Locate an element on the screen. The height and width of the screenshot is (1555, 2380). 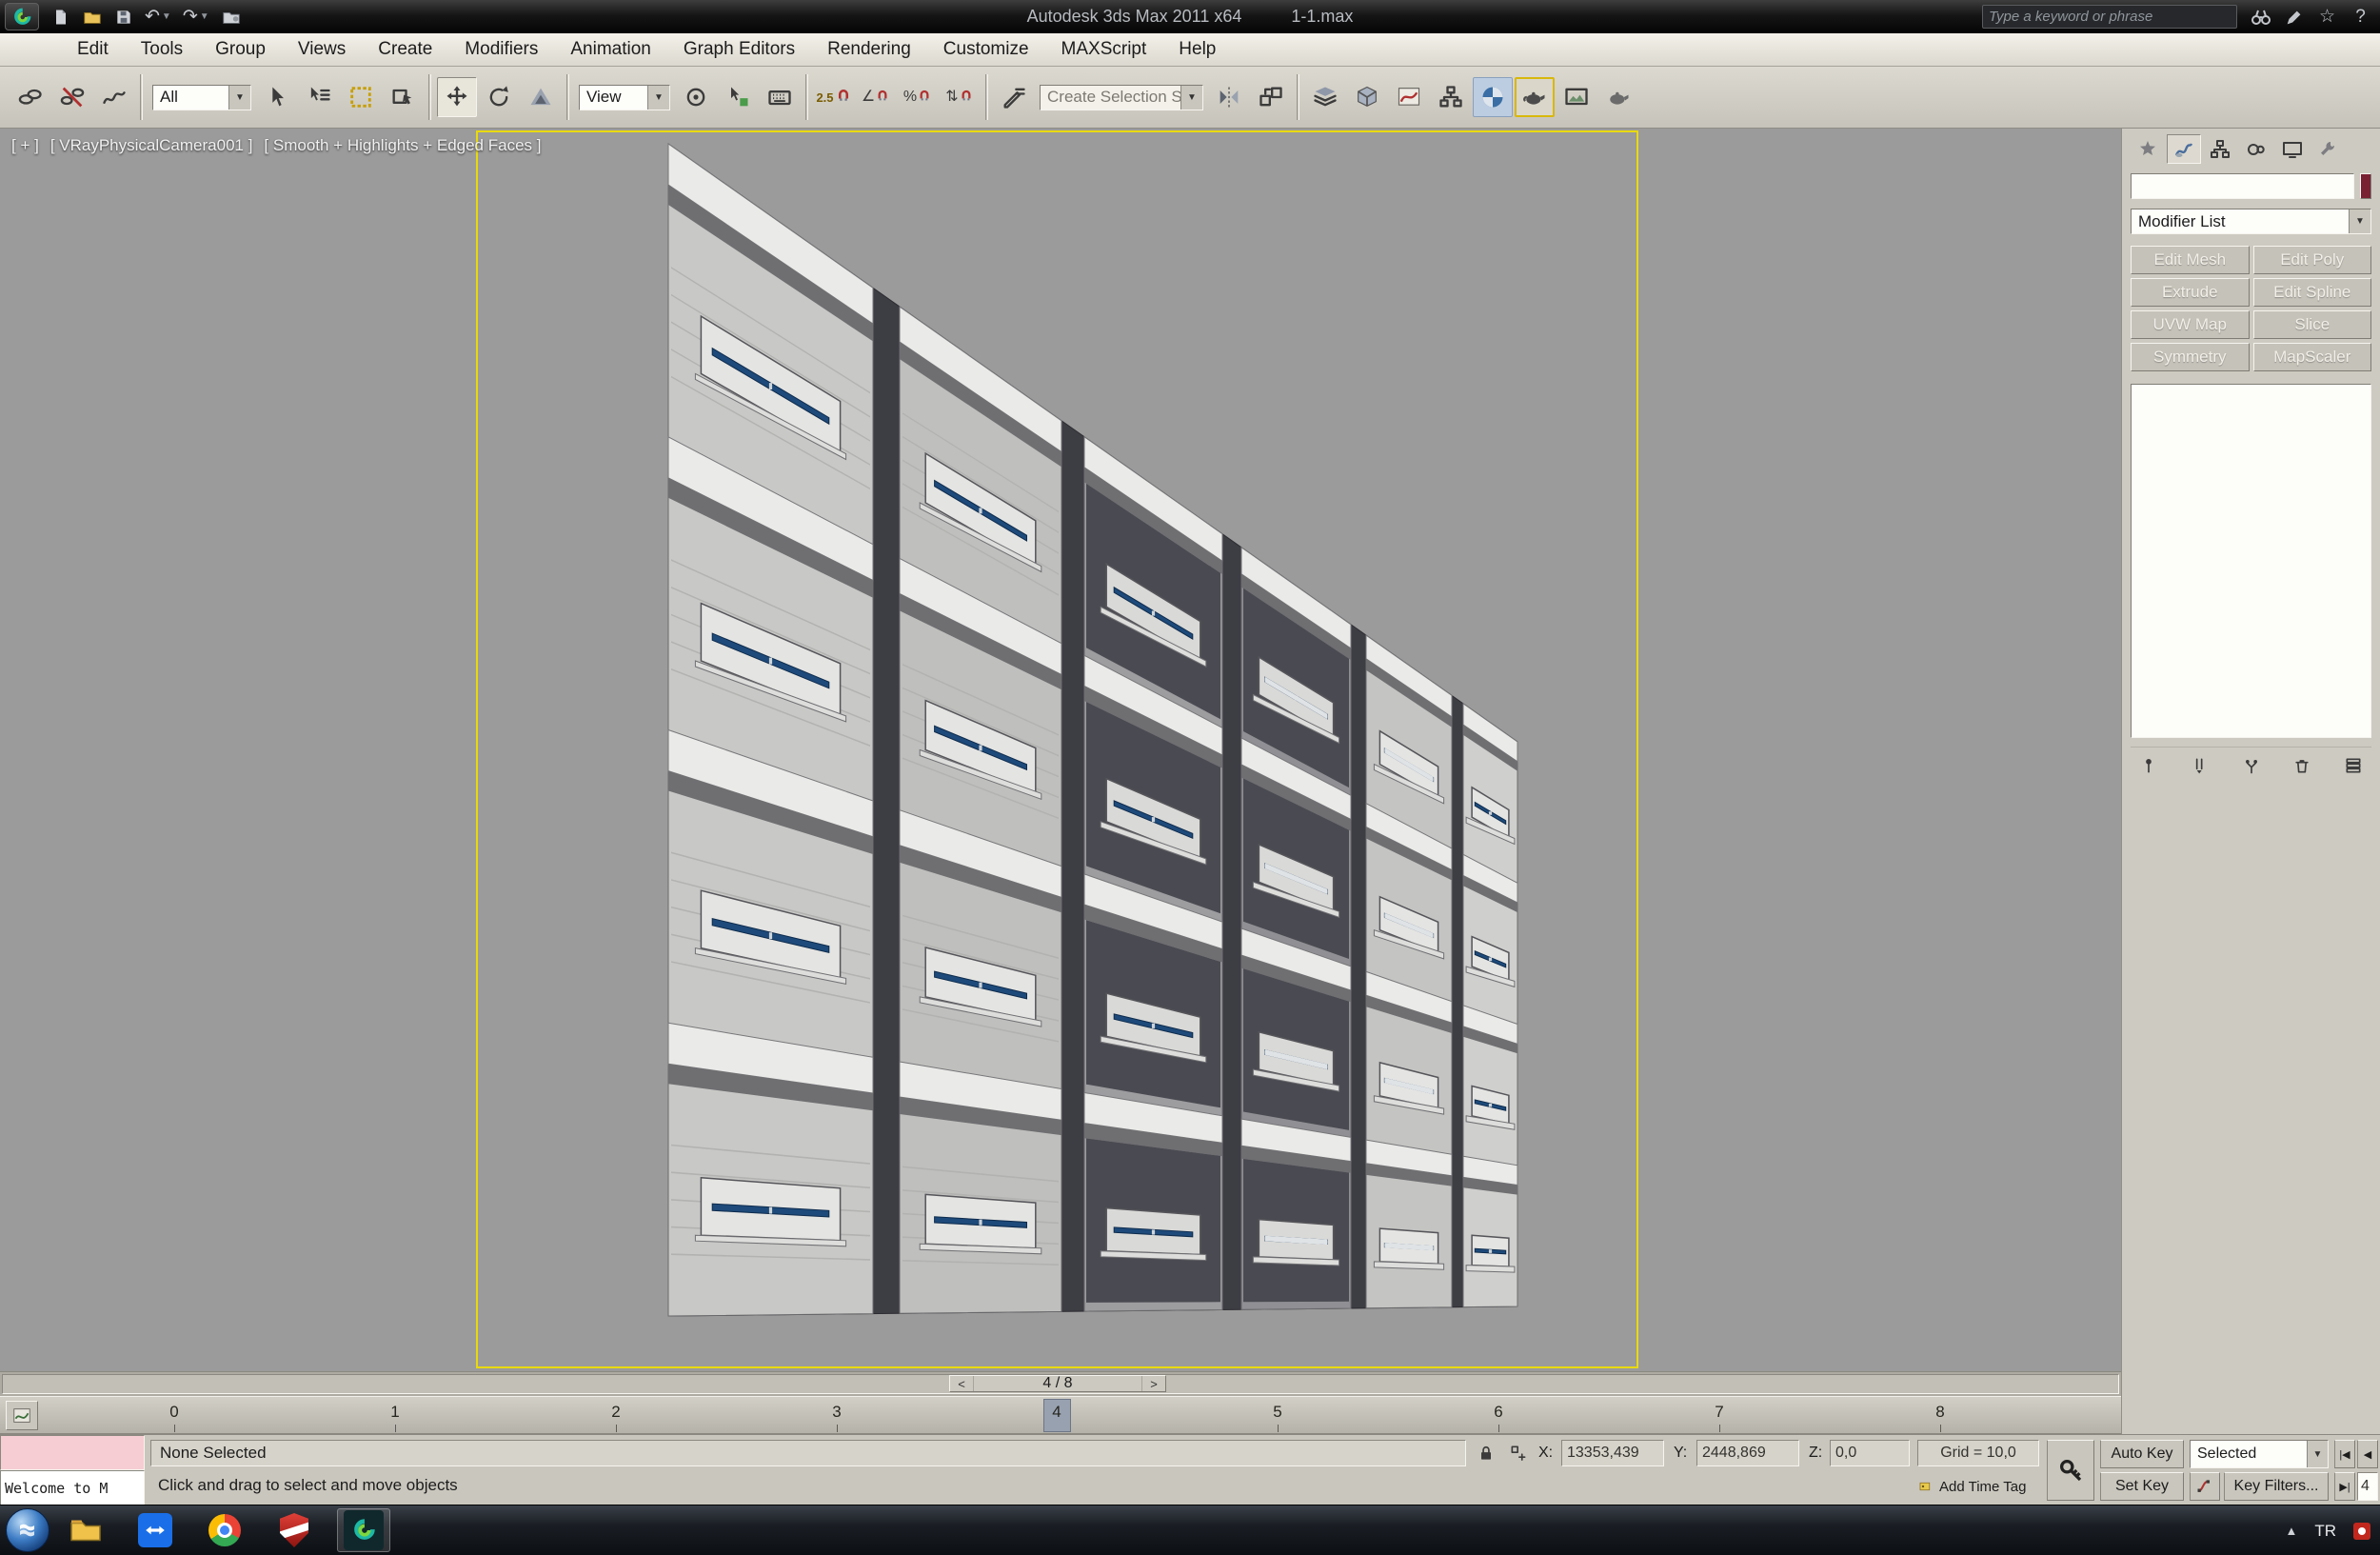
language-indicator: TR is located at coordinates (2325, 1532).